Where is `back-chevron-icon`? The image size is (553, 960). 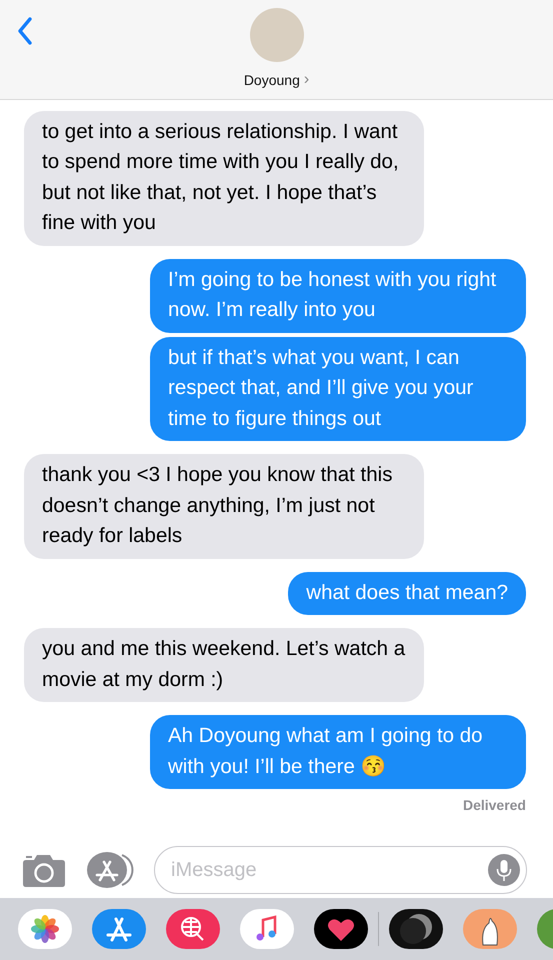 back-chevron-icon is located at coordinates (25, 31).